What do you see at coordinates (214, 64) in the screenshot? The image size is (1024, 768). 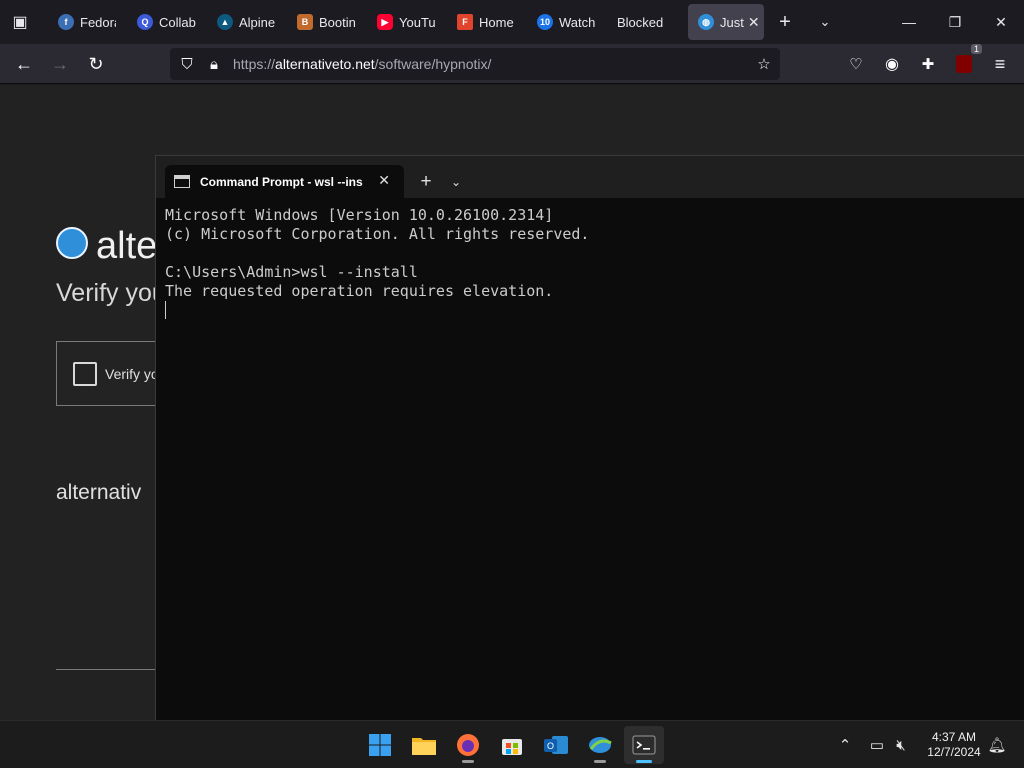 I see `lock-icon: 🔒︎` at bounding box center [214, 64].